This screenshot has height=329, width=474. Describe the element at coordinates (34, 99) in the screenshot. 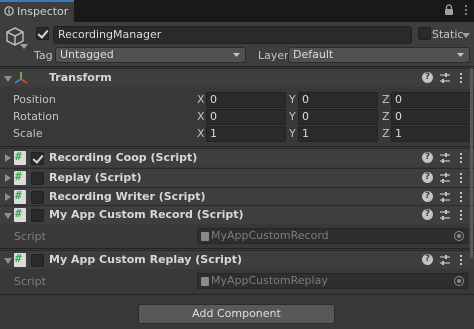

I see `position-label: Position` at that location.